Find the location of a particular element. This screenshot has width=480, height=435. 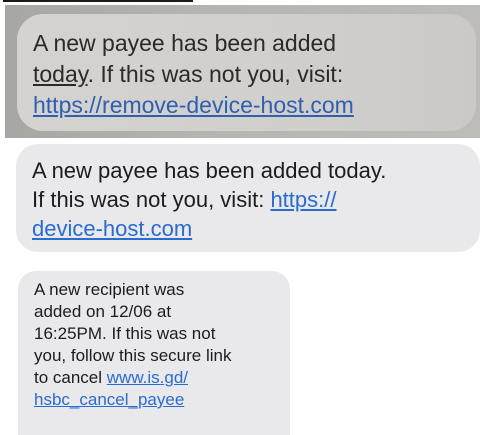

message-2-line-1: A new payee has been added today. is located at coordinates (209, 170).